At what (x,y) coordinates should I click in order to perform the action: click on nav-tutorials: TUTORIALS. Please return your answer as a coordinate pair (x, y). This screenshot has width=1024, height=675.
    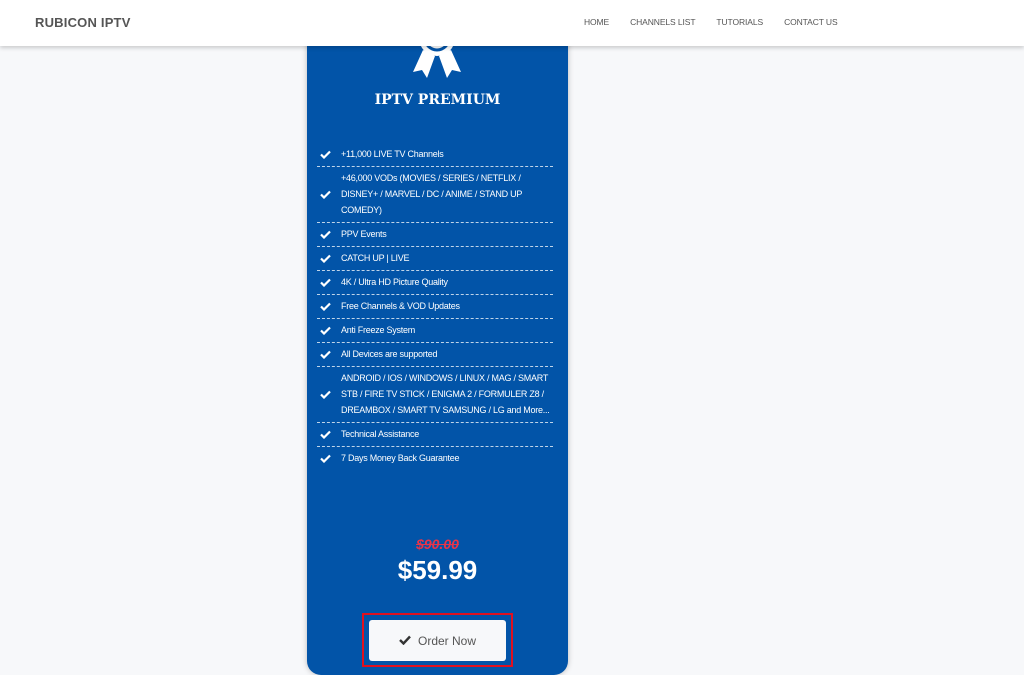
    Looking at the image, I should click on (739, 22).